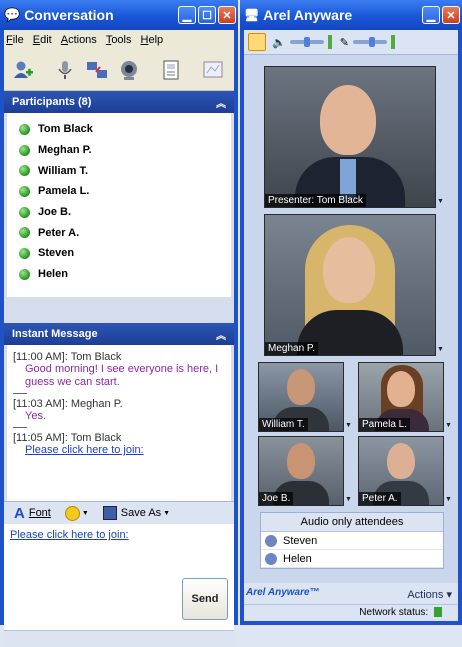  Describe the element at coordinates (401, 397) in the screenshot. I see `participant-video: Pamela L.` at that location.